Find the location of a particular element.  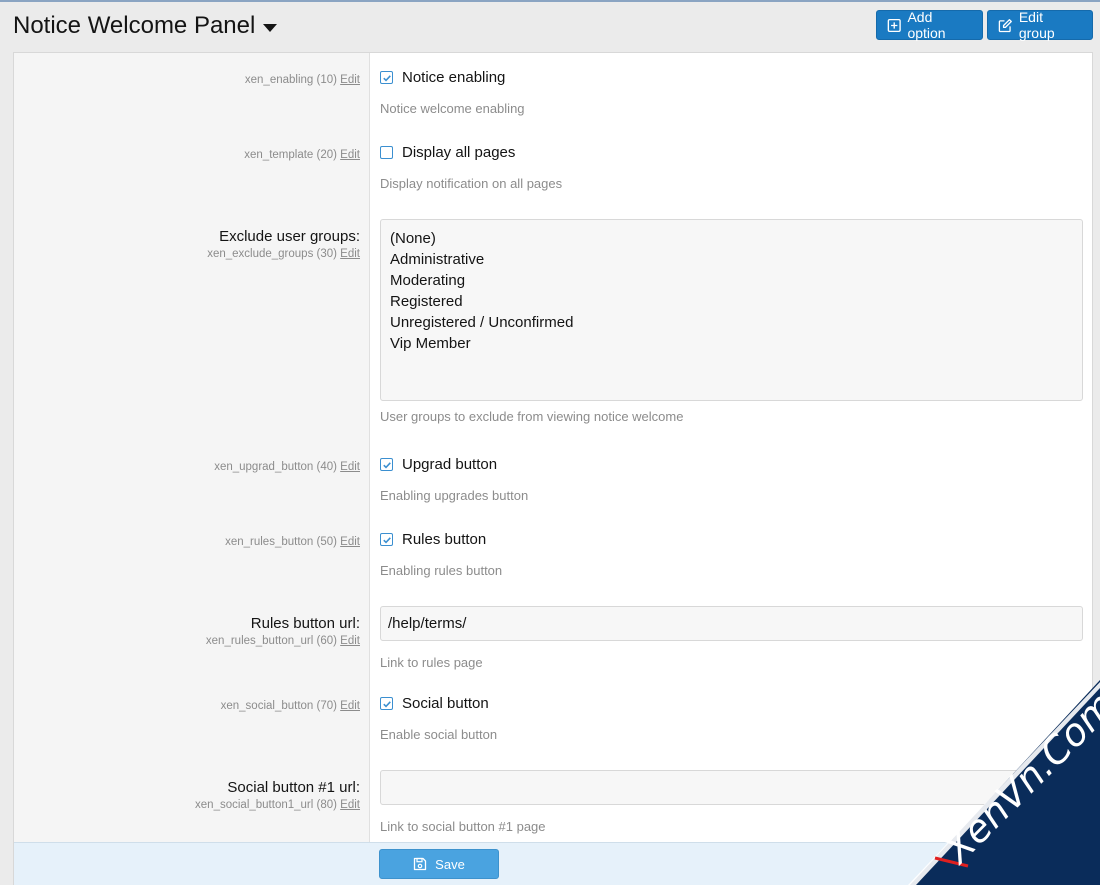

option-label-block: xen_enabling (10) Edit is located at coordinates (190, 78).